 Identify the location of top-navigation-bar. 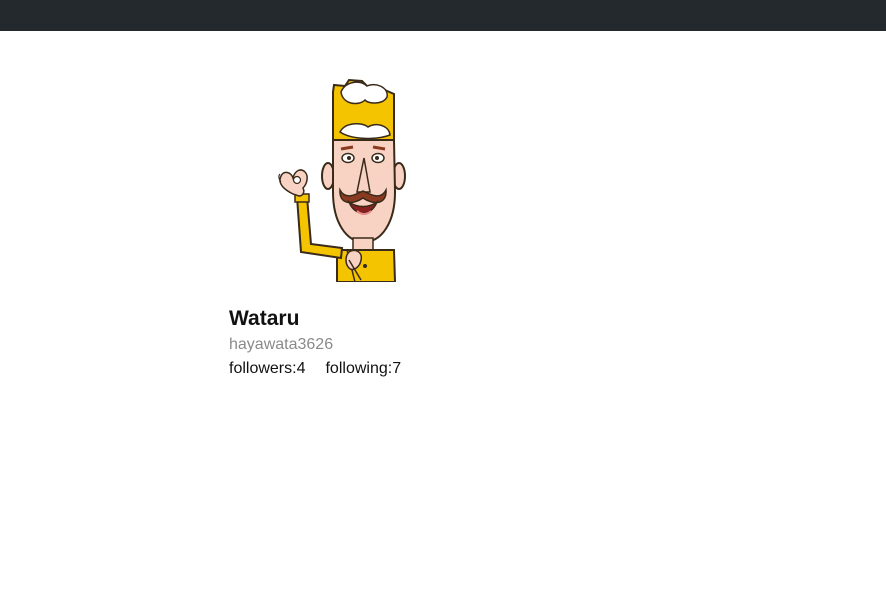
(443, 15).